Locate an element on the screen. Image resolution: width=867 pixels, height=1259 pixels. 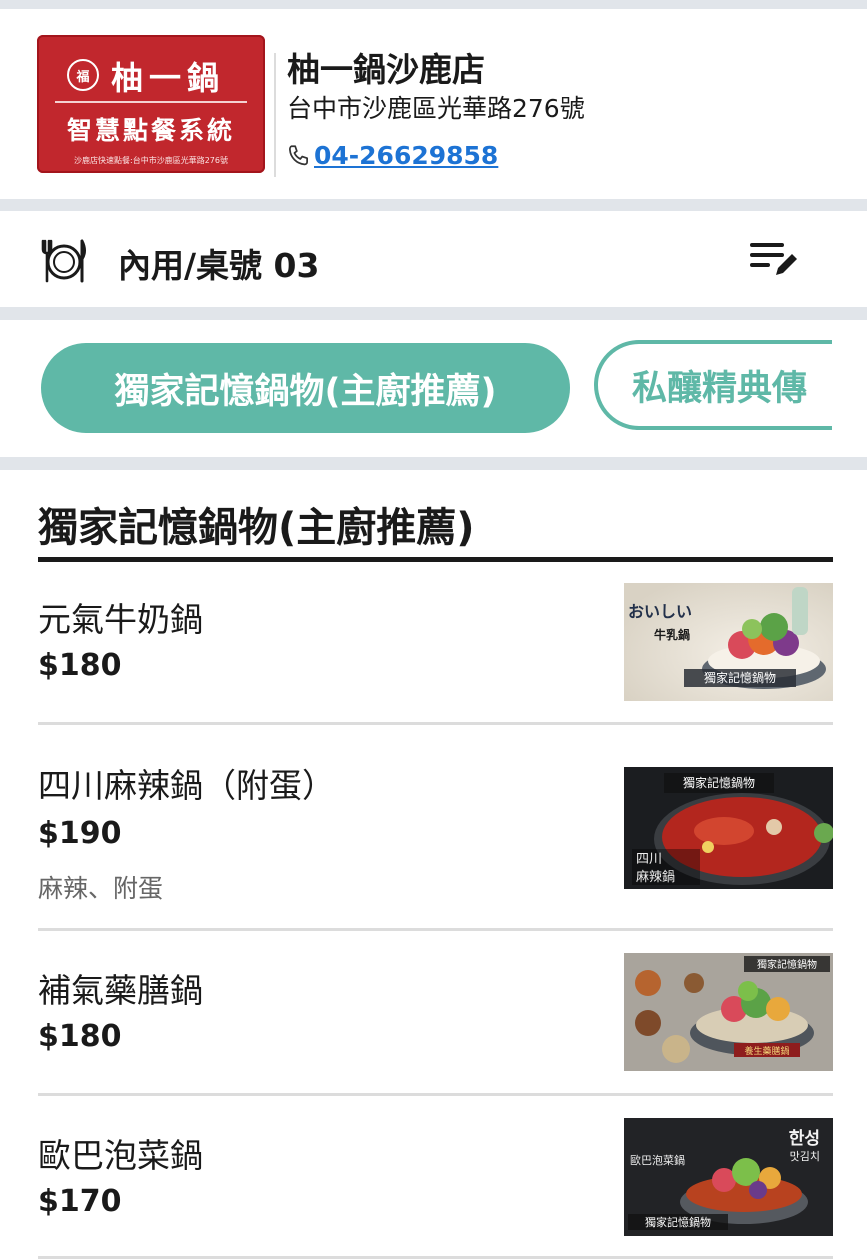
image-korean: 한성 is located at coordinates (804, 1139).